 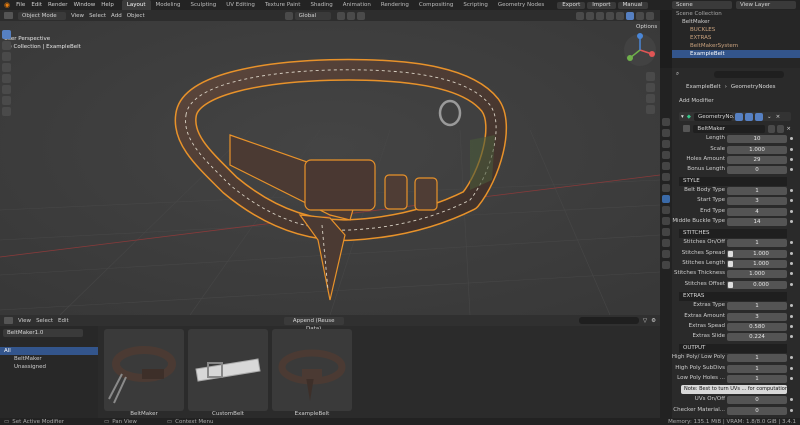 I want to click on tab-layout: Layout, so click(x=136, y=5).